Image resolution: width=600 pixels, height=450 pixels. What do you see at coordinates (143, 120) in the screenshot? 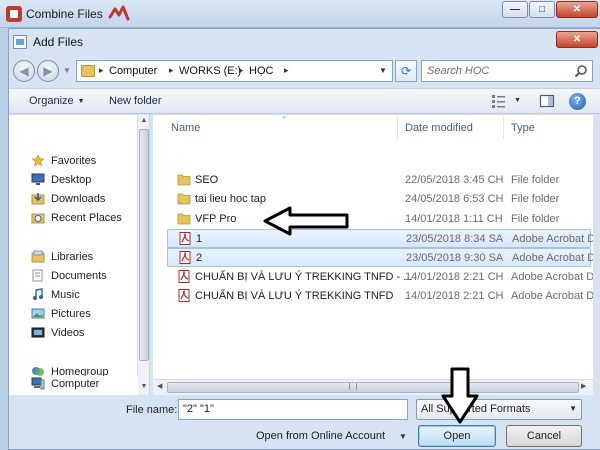
I see `scroll-up-icon: ▲` at bounding box center [143, 120].